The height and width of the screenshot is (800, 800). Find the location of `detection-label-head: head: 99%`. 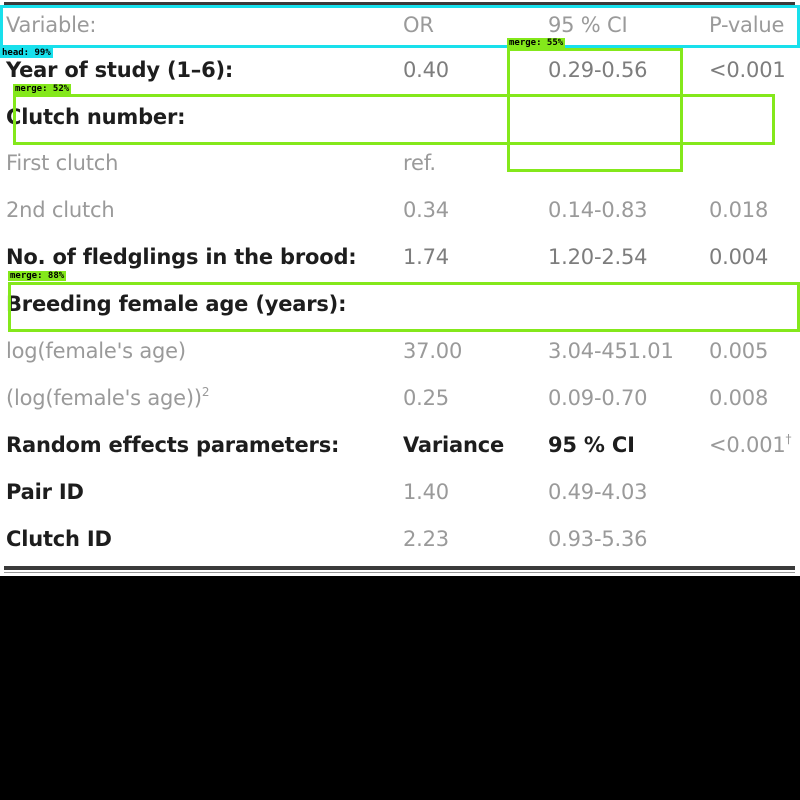

detection-label-head: head: 99% is located at coordinates (26, 53).